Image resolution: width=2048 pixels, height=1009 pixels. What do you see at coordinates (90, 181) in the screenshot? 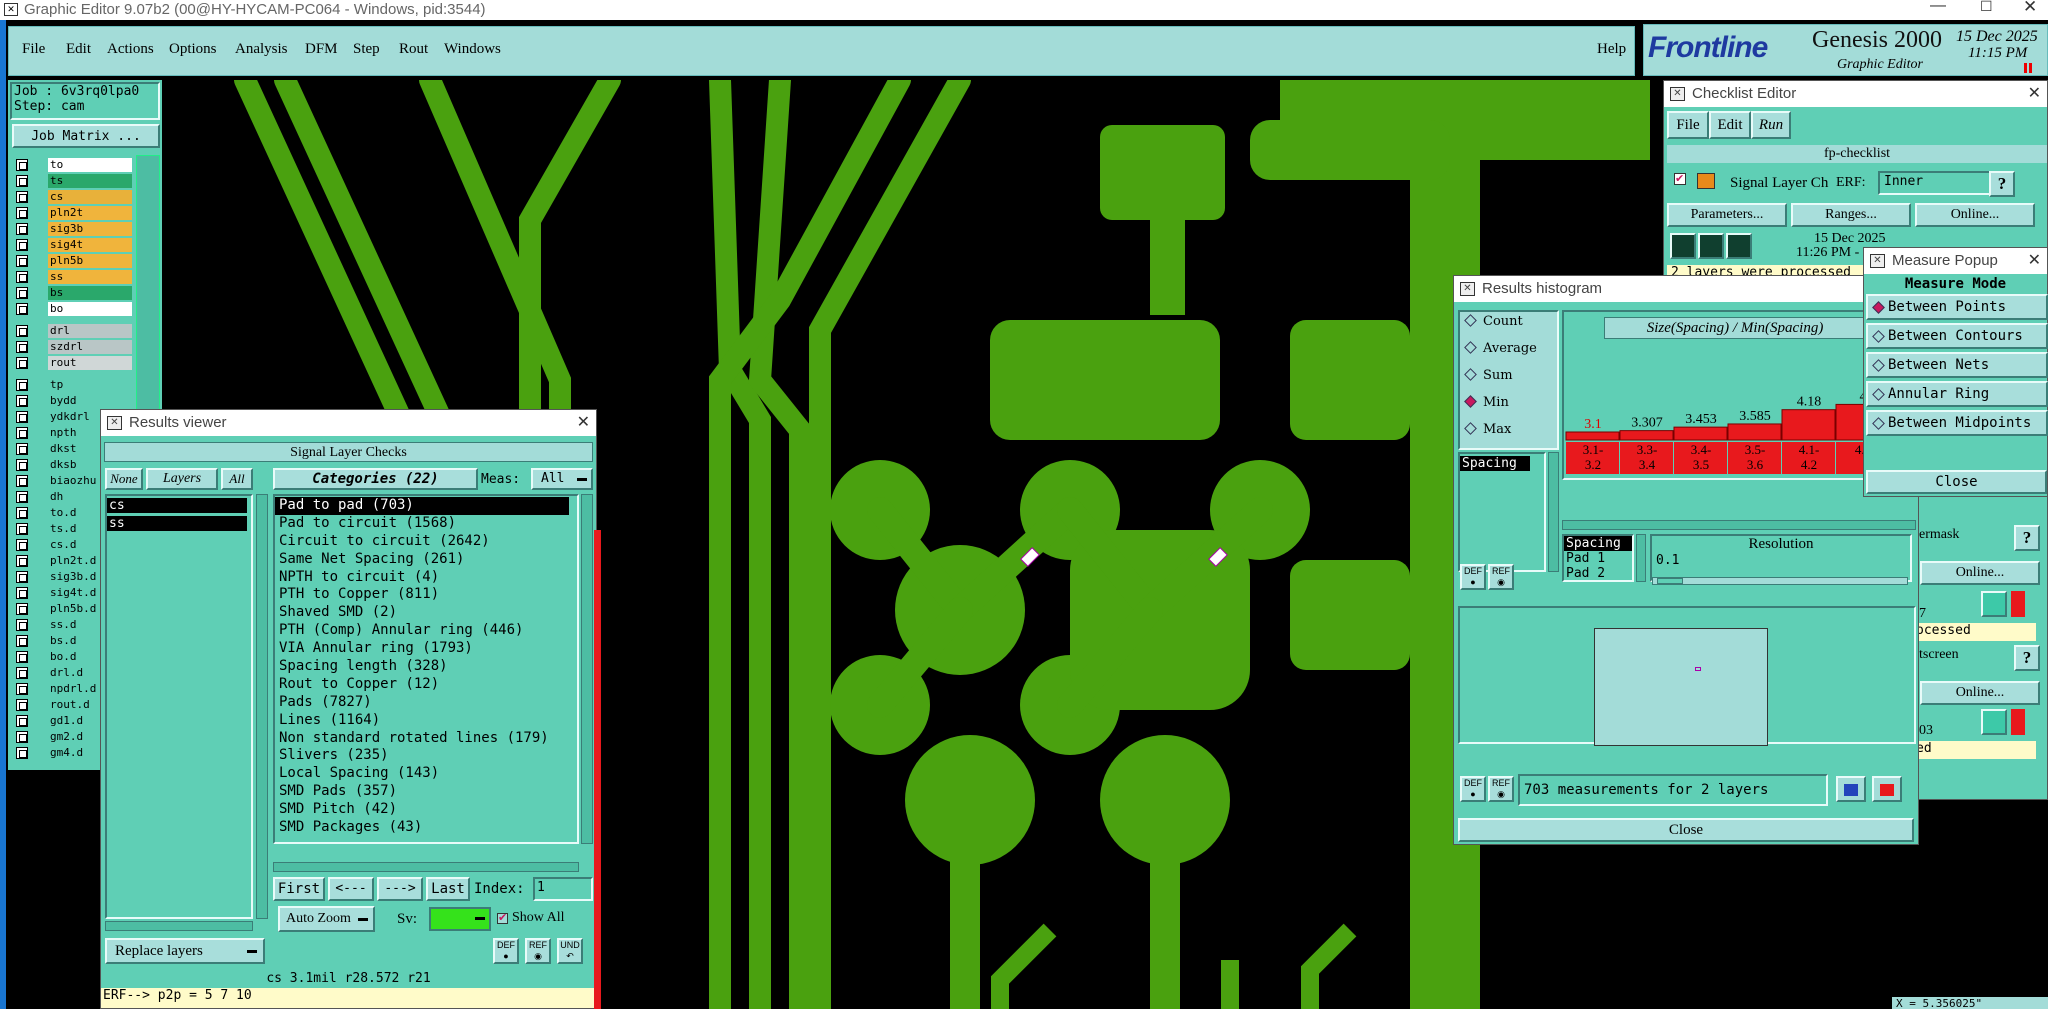
I see `layer-ts: ts` at bounding box center [90, 181].